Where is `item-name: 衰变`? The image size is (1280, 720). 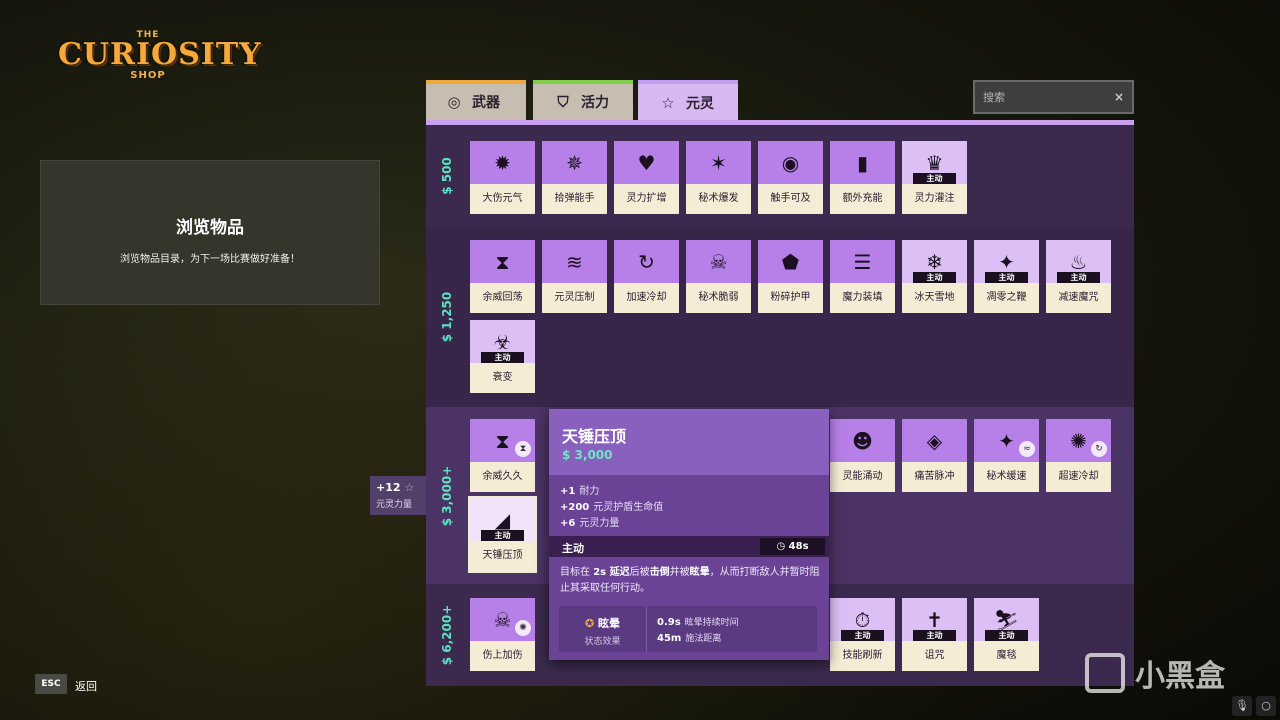 item-name: 衰变 is located at coordinates (502, 377).